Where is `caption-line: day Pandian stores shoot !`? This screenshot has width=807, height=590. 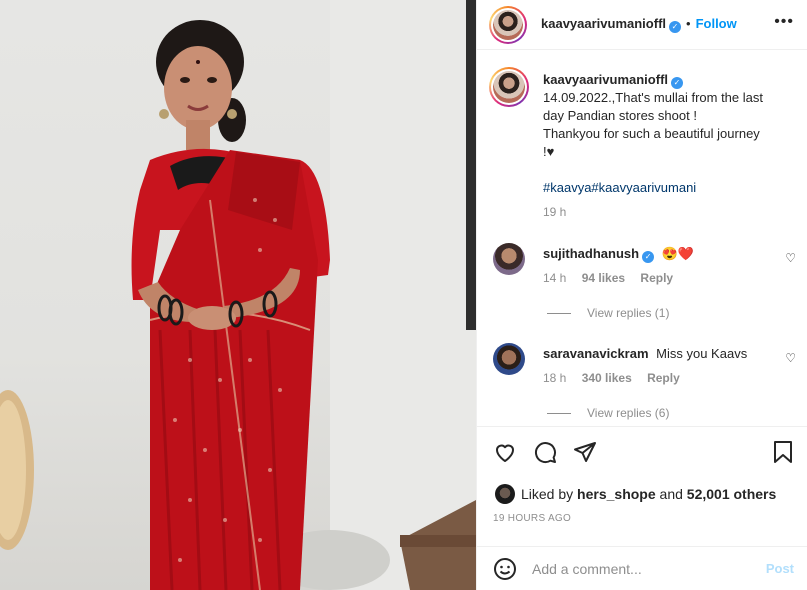 caption-line: day Pandian stores shoot ! is located at coordinates (620, 115).